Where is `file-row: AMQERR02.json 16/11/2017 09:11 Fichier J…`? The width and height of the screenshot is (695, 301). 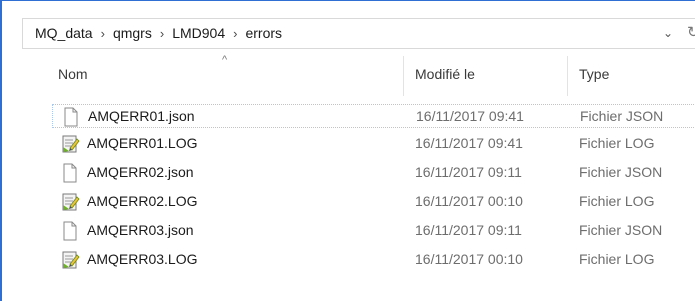
file-row: AMQERR02.json 16/11/2017 09:11 Fichier J… is located at coordinates (373, 173).